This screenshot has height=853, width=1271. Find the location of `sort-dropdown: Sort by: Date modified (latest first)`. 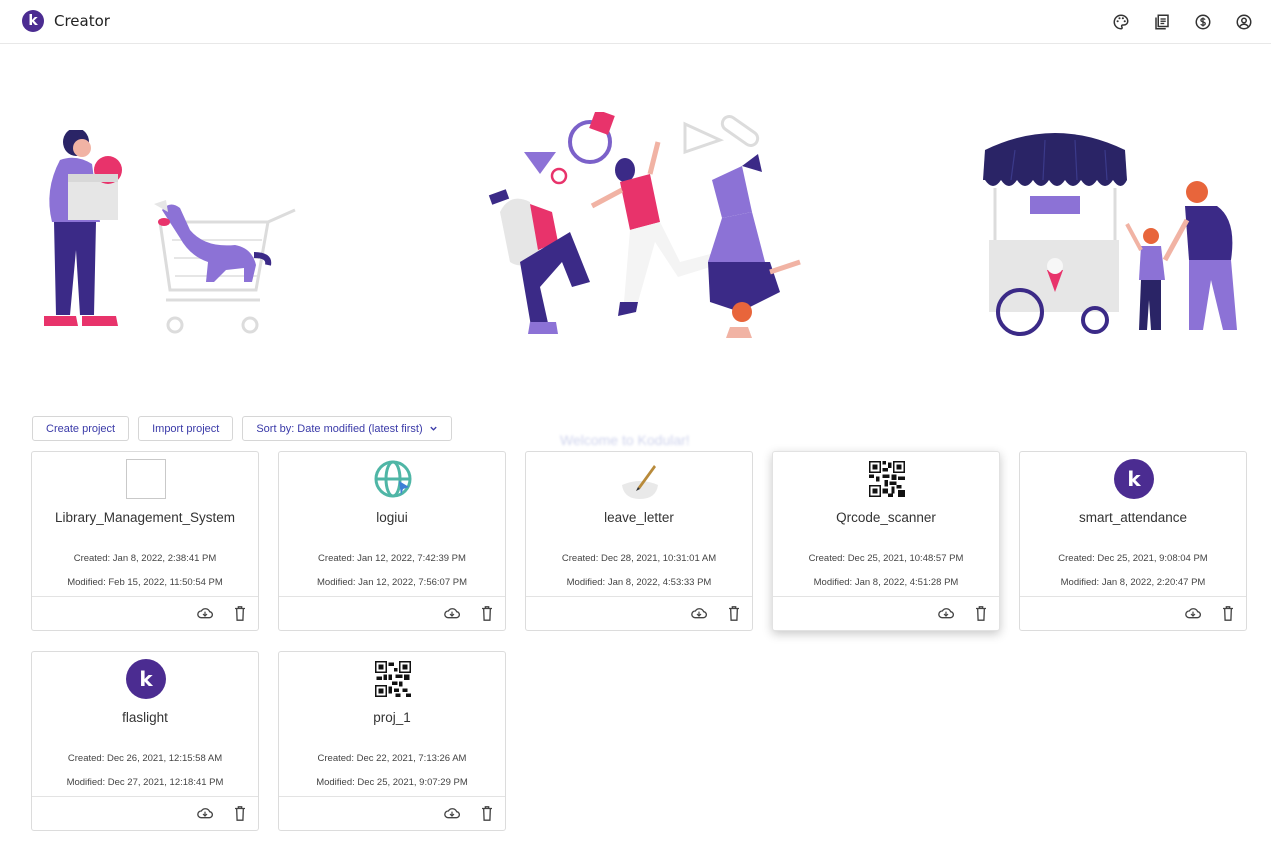

sort-dropdown: Sort by: Date modified (latest first) is located at coordinates (347, 428).